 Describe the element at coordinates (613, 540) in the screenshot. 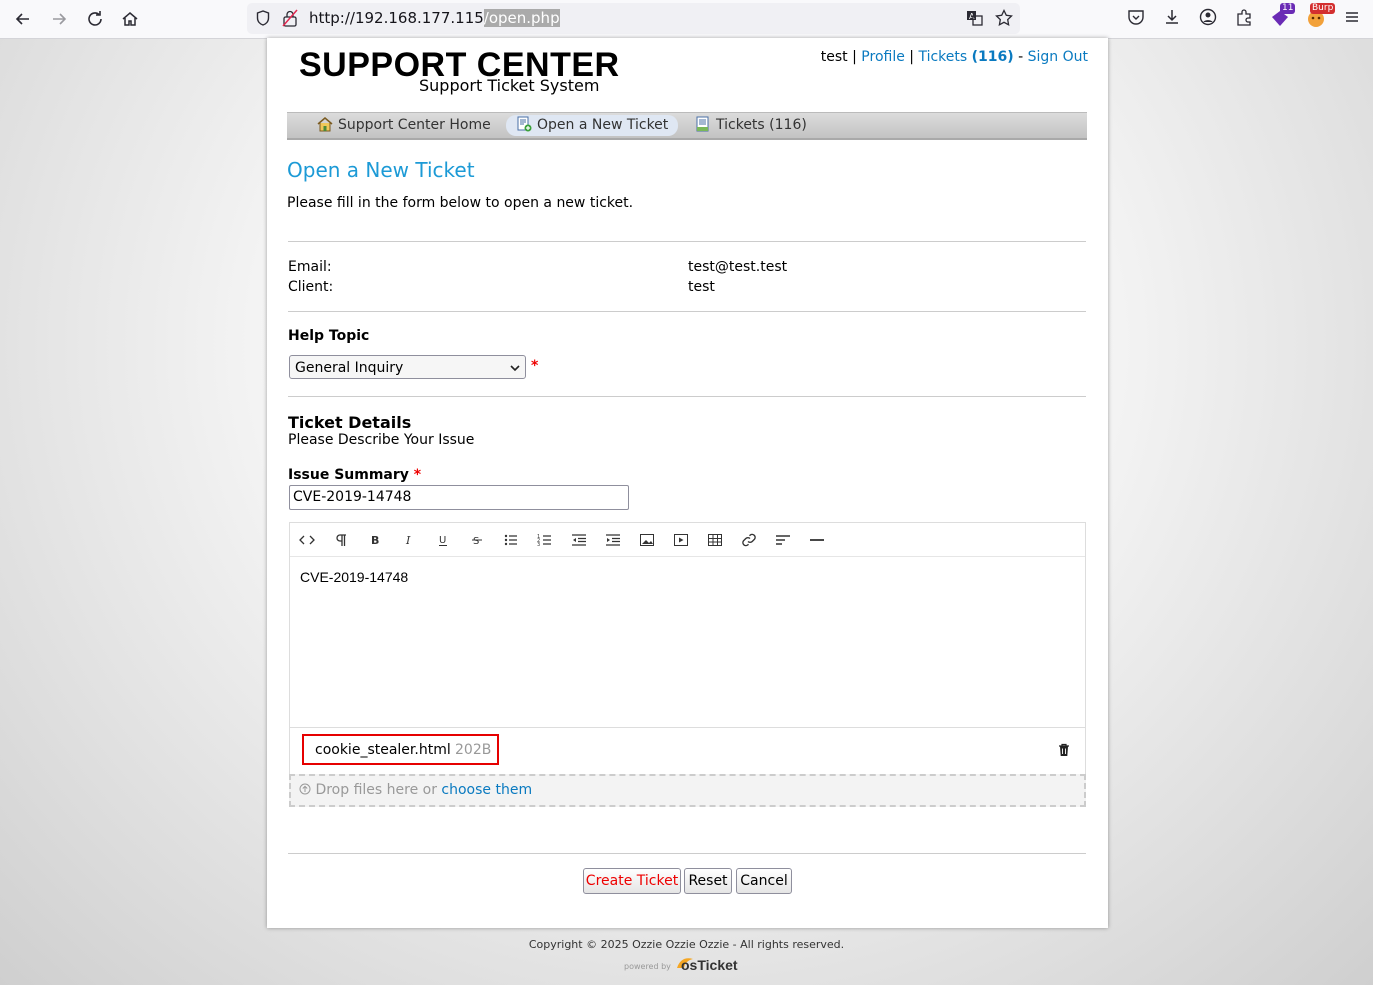

I see `indent-icon` at that location.